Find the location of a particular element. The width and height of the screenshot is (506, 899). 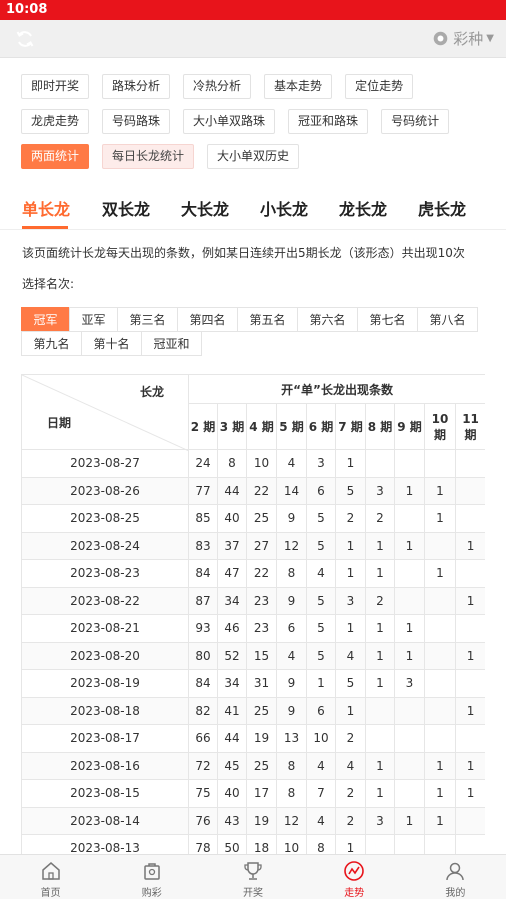

analysis-button: 大小单双路珠 is located at coordinates (229, 121).